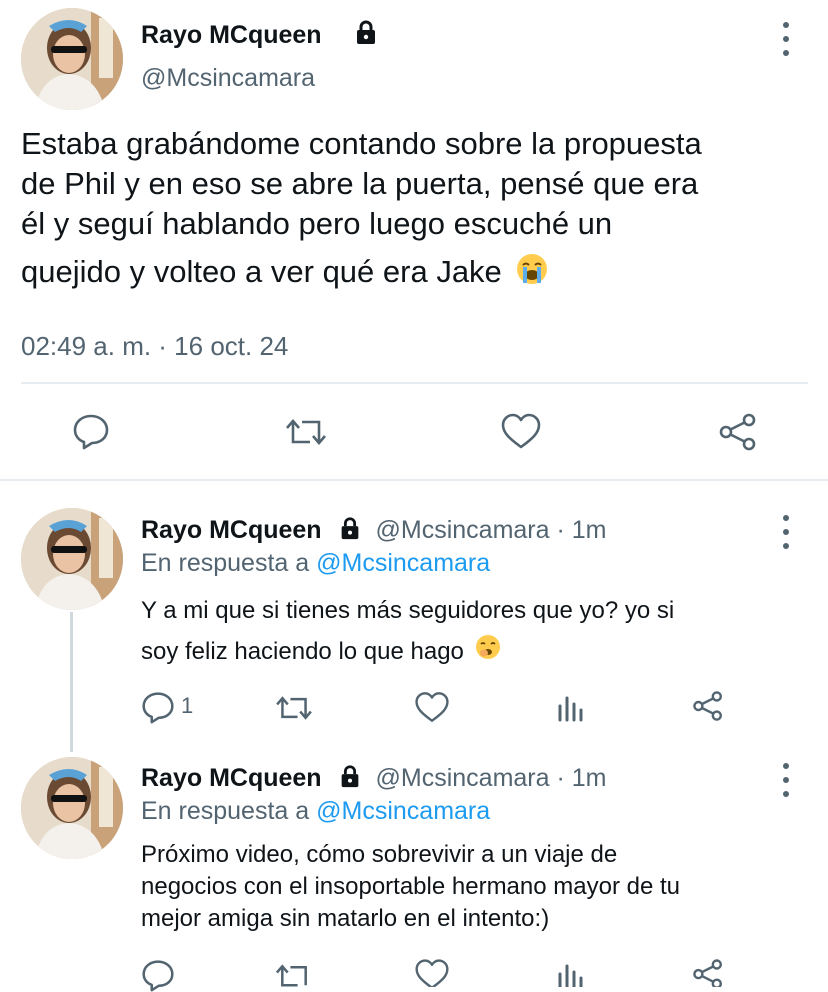  I want to click on reply-text-line: soy feliz haciendo lo que hago, so click(302, 651).